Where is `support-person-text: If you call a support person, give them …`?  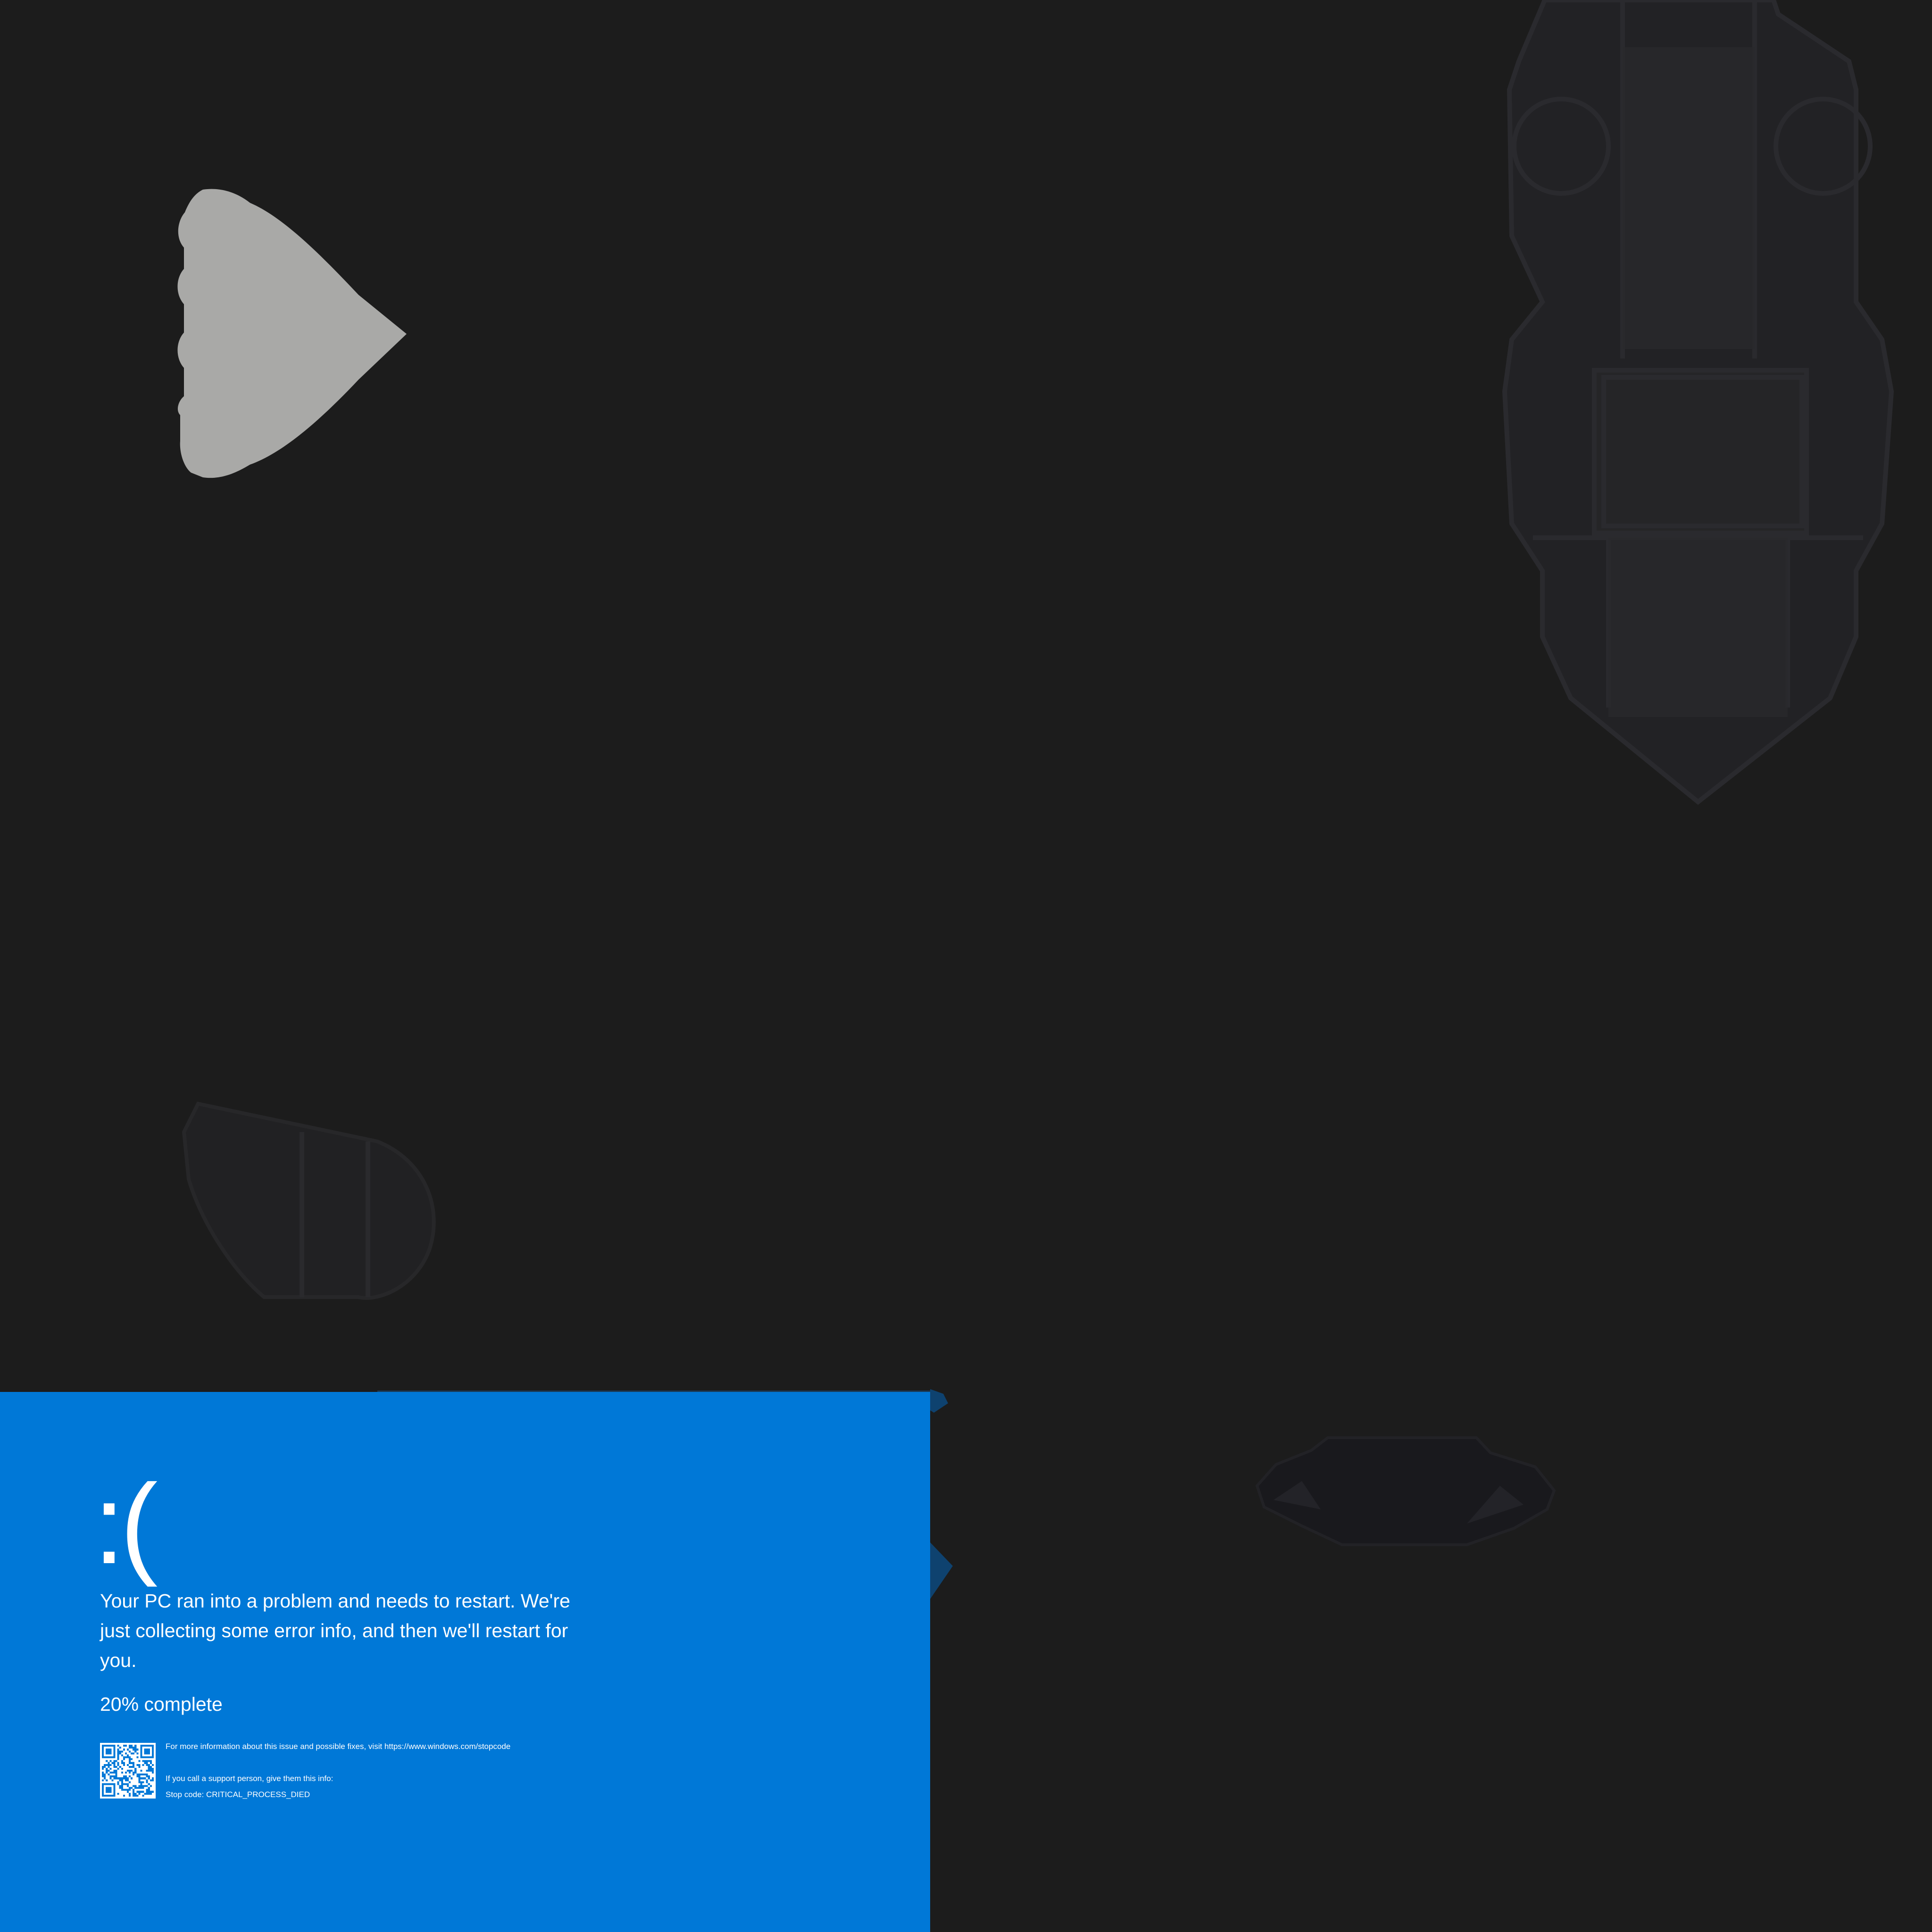 support-person-text: If you call a support person, give them … is located at coordinates (249, 1778).